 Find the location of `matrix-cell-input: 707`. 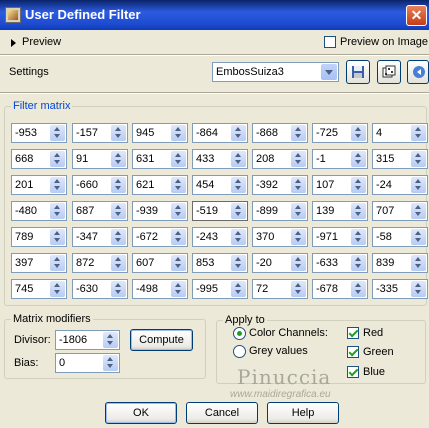

matrix-cell-input: 707 is located at coordinates (400, 211).